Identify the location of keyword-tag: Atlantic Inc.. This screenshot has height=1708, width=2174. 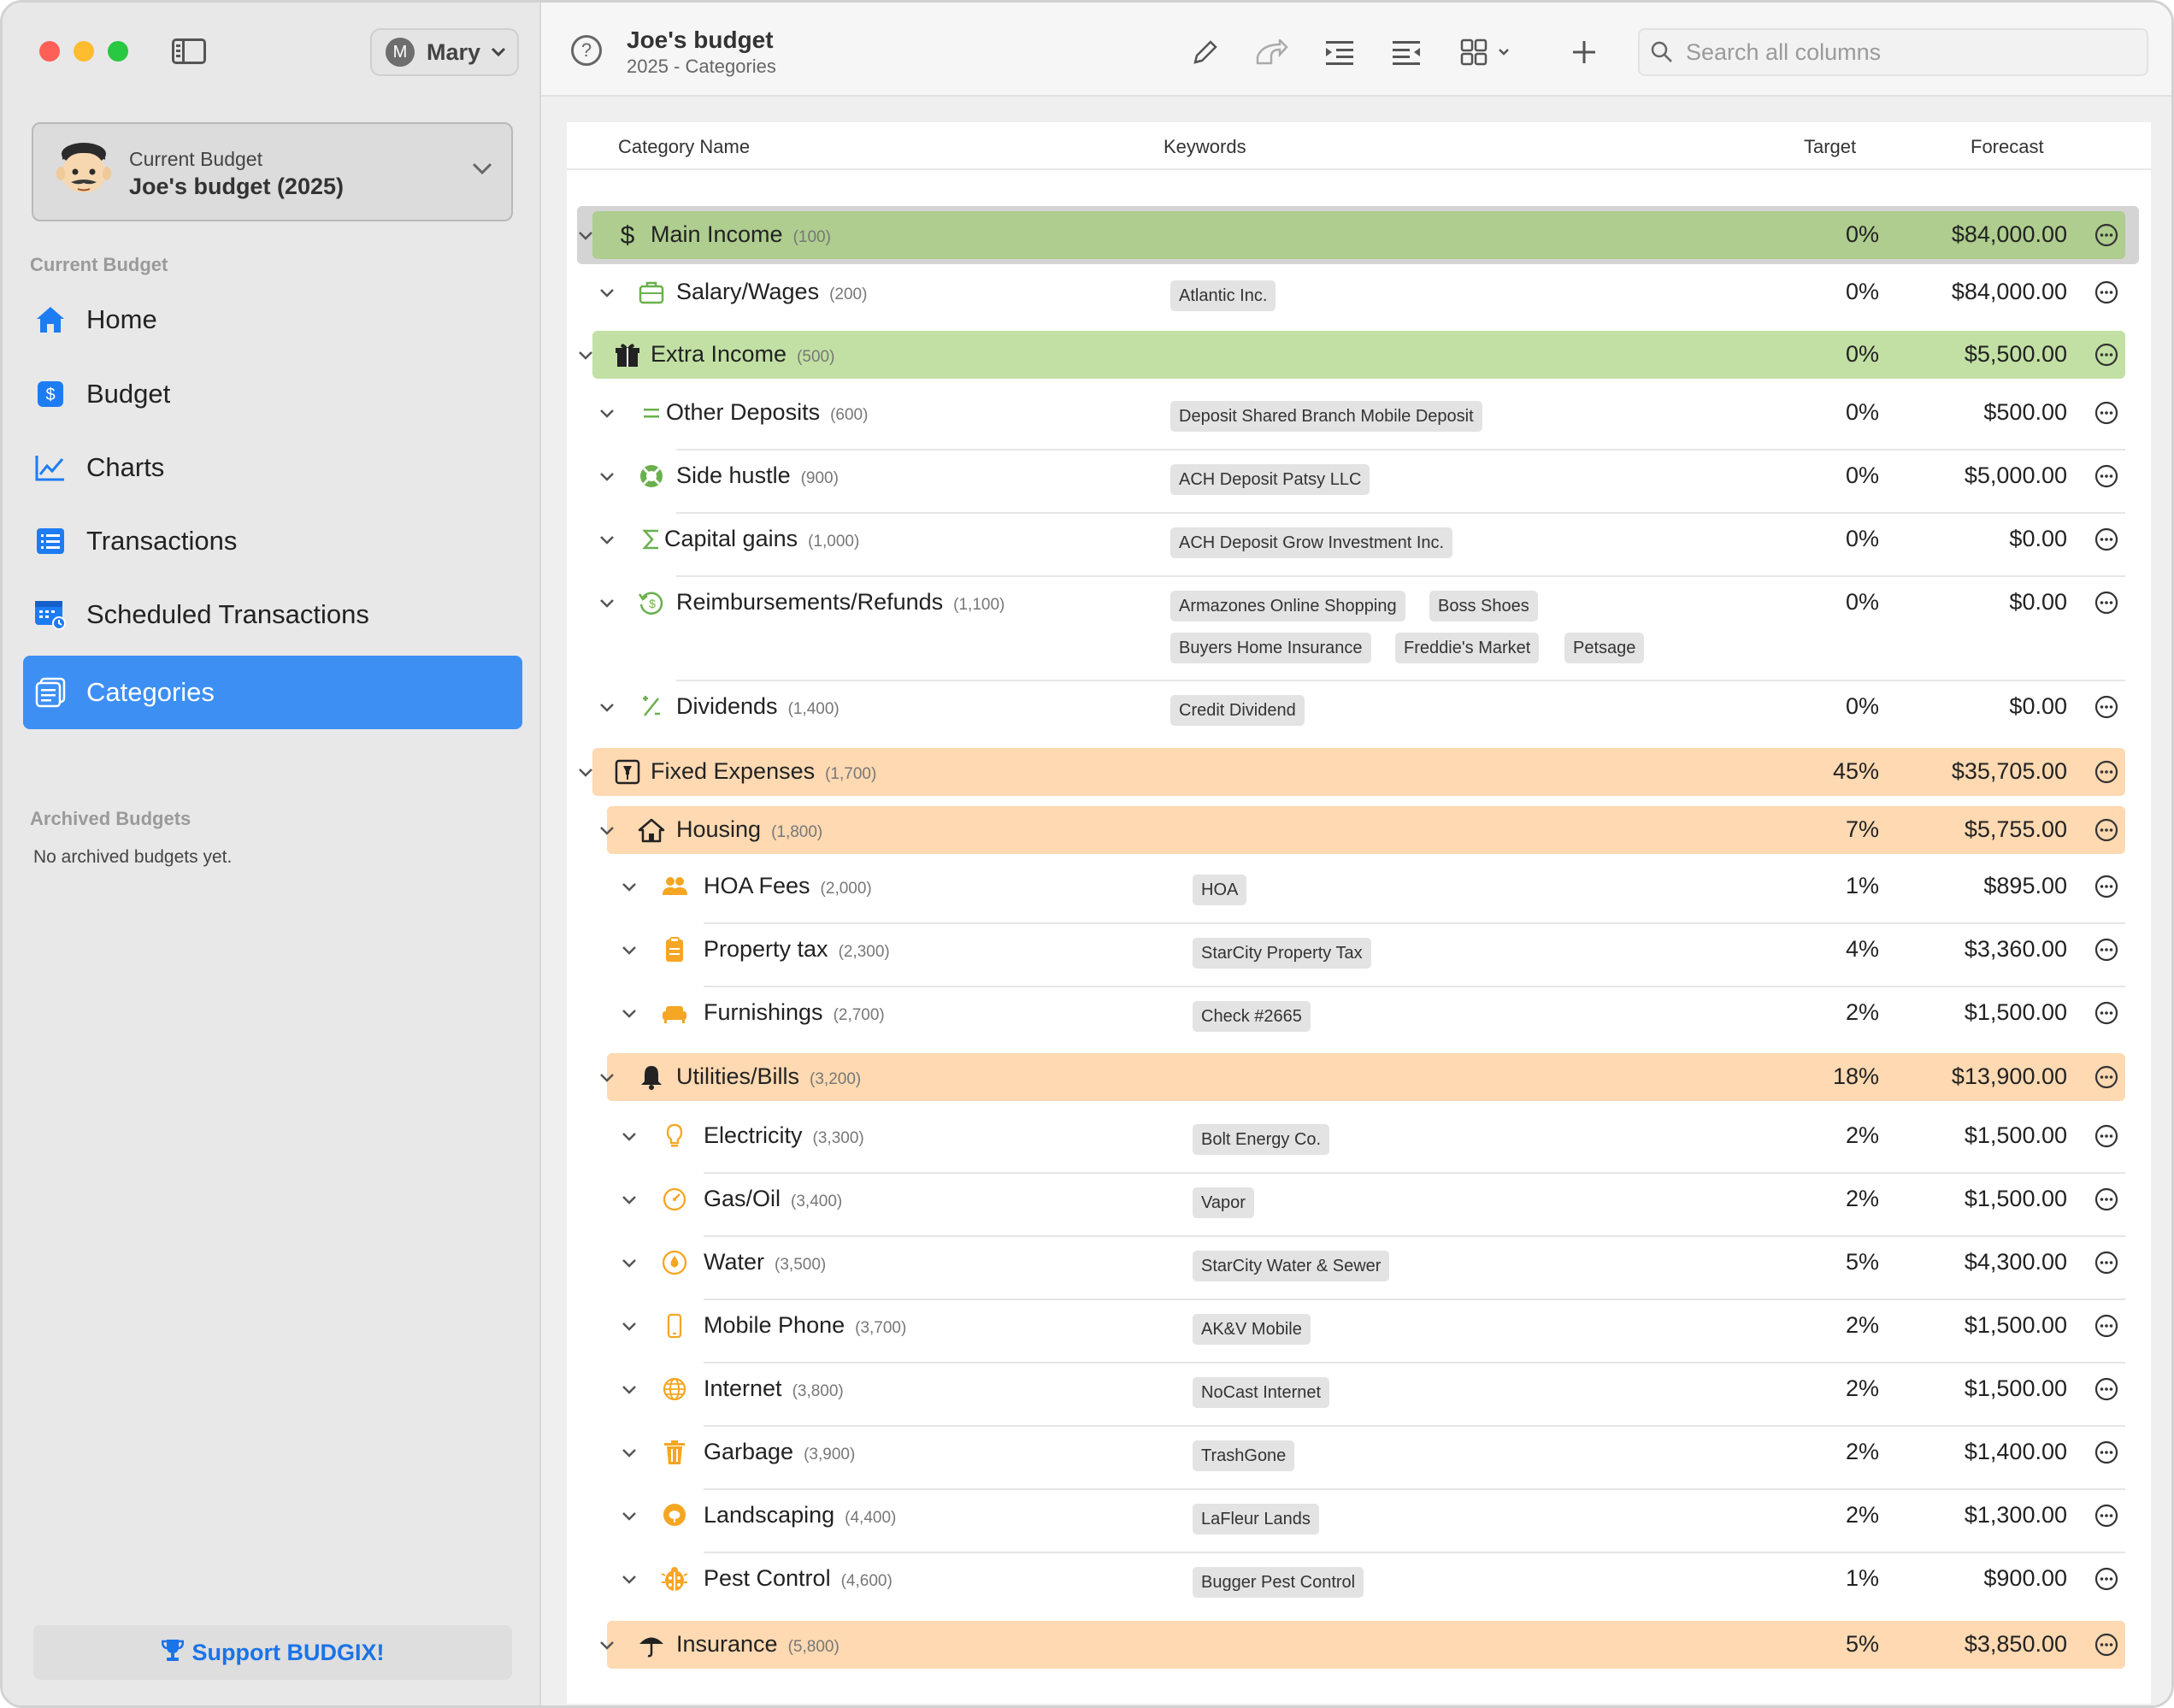
(1223, 295).